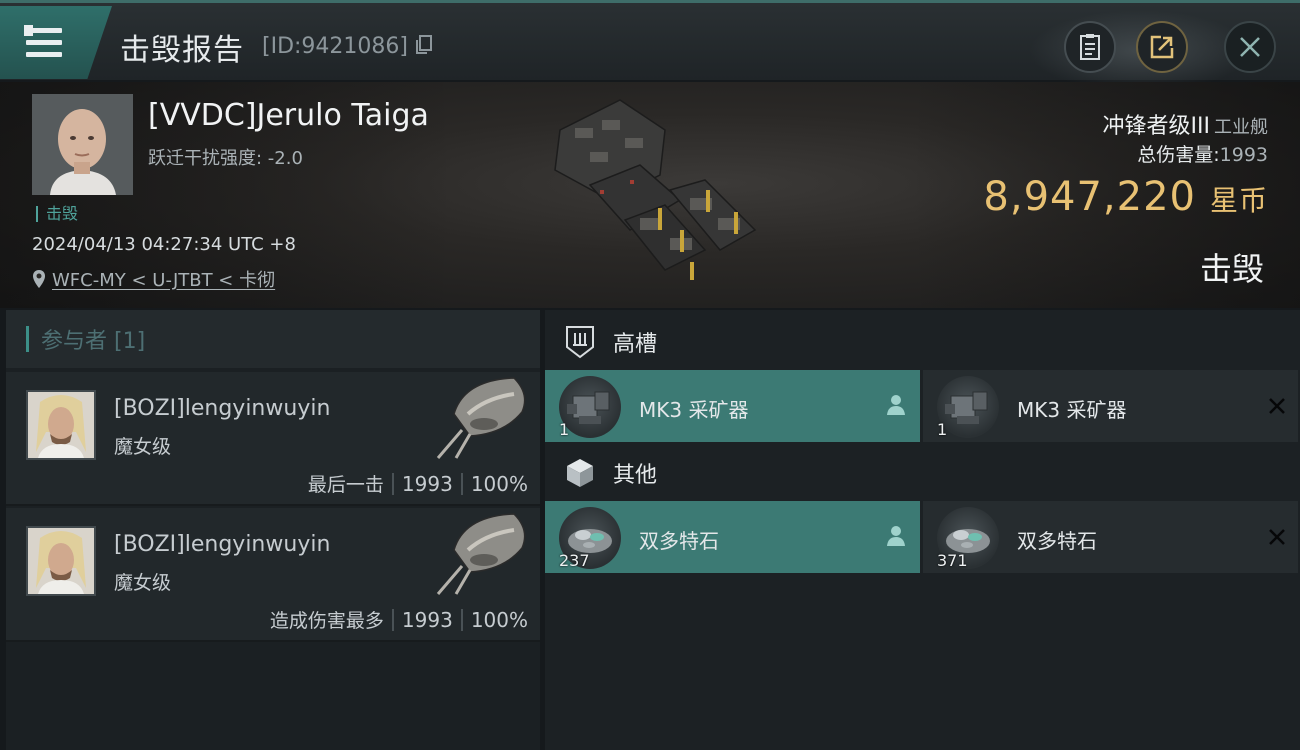 The height and width of the screenshot is (750, 1300). What do you see at coordinates (326, 621) in the screenshot?
I see `attacker-tag: 造成伤害最多` at bounding box center [326, 621].